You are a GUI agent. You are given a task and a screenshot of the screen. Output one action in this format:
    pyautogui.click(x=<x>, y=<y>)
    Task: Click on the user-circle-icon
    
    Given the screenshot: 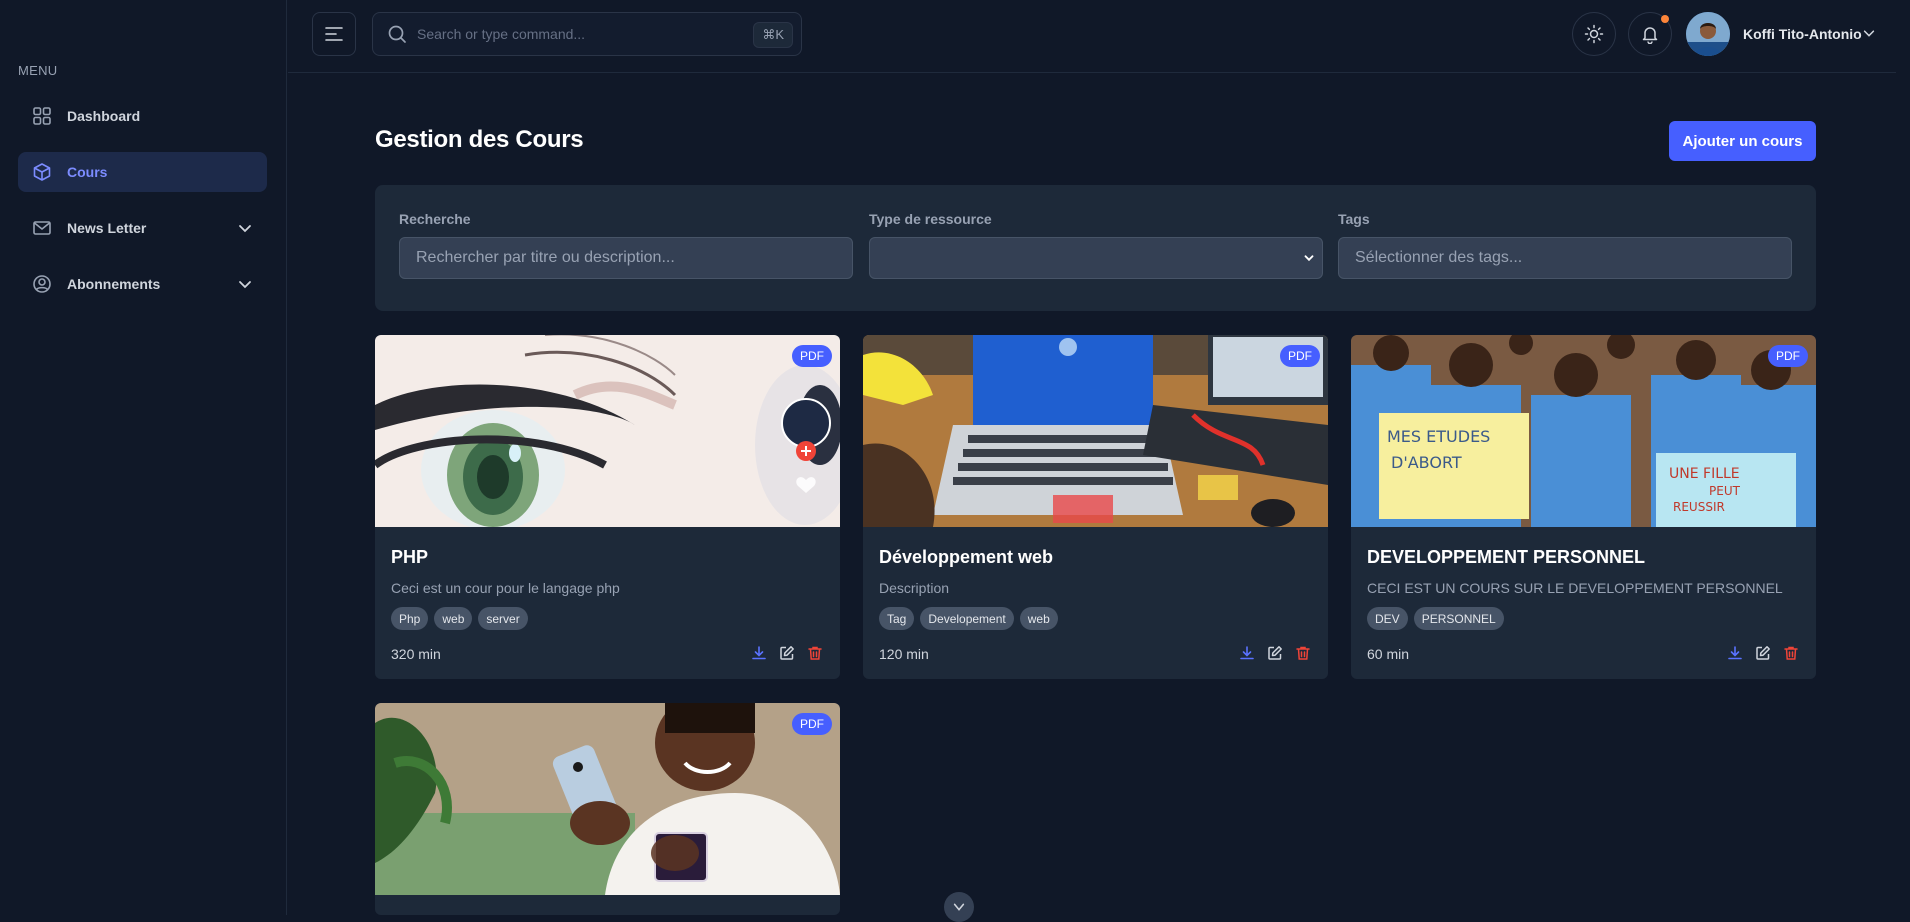 What is the action you would take?
    pyautogui.click(x=42, y=284)
    